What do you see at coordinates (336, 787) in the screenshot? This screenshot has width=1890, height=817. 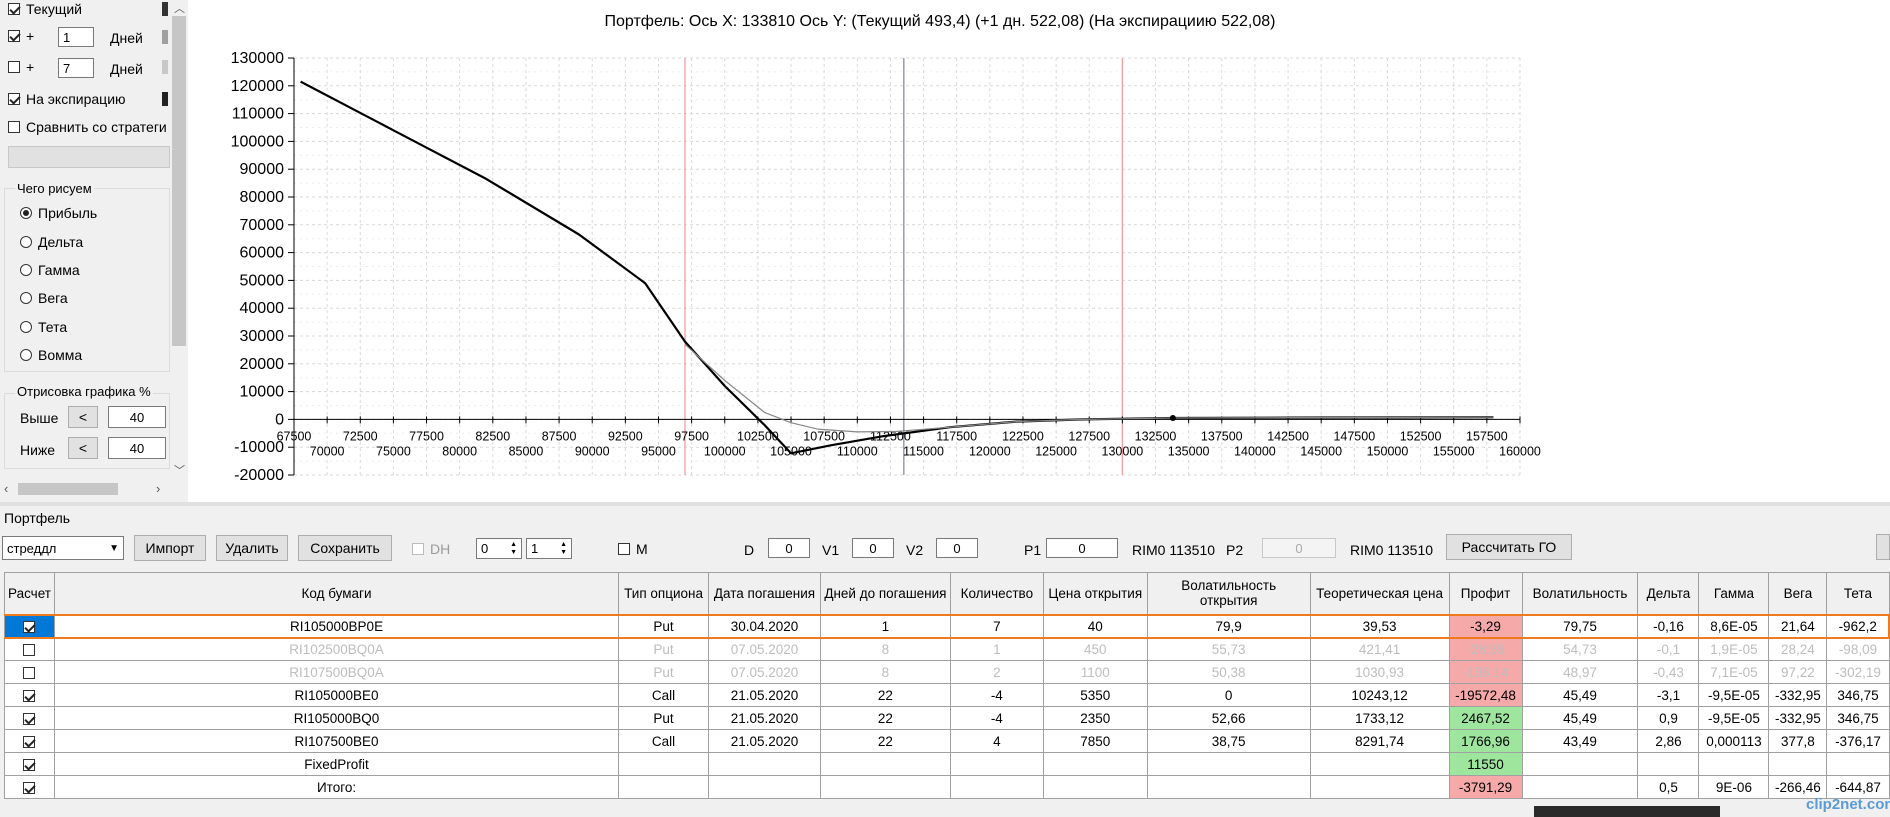 I see `cell-code: Итого:` at bounding box center [336, 787].